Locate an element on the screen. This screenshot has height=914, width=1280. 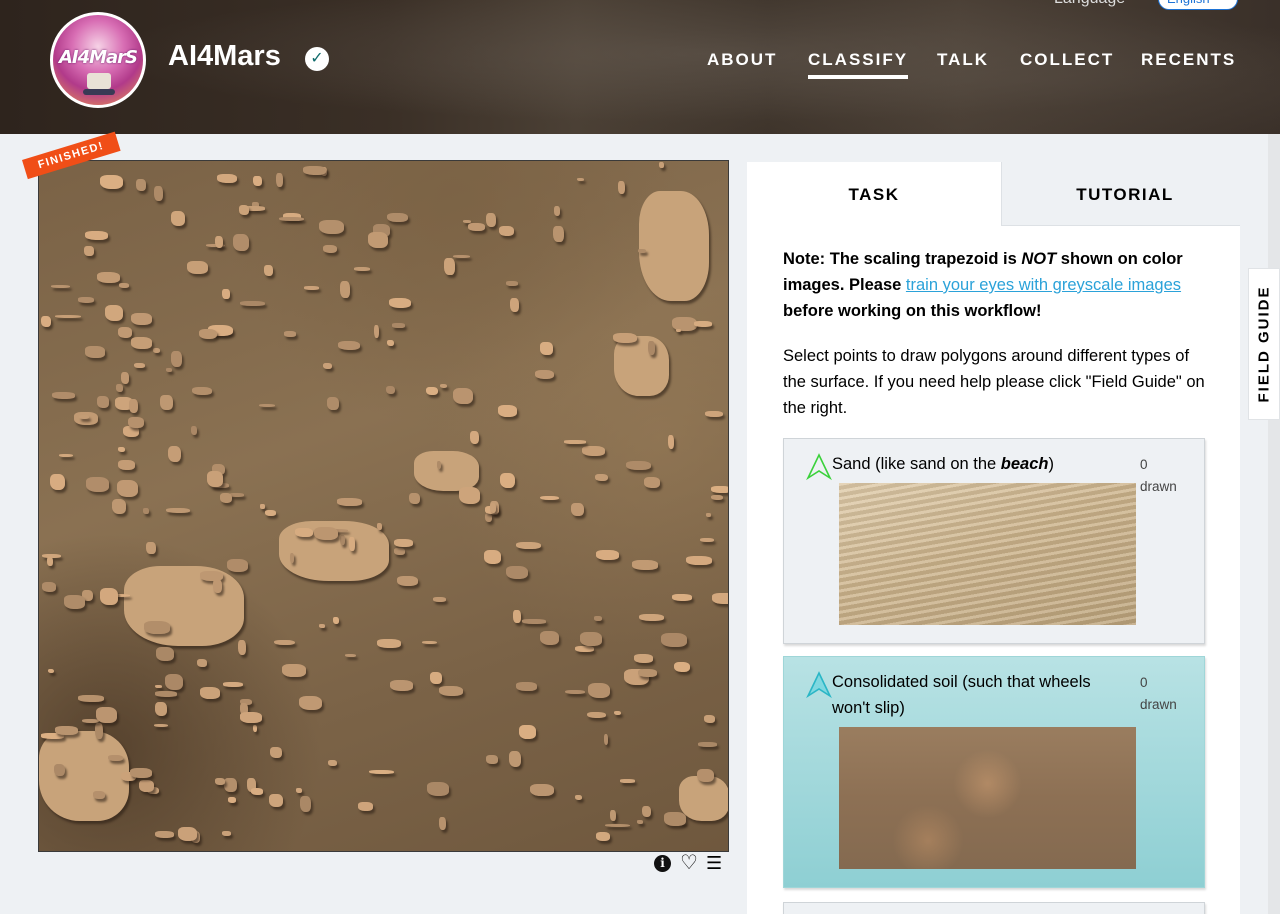
note-suffix: before working on this workflow! is located at coordinates (912, 311).